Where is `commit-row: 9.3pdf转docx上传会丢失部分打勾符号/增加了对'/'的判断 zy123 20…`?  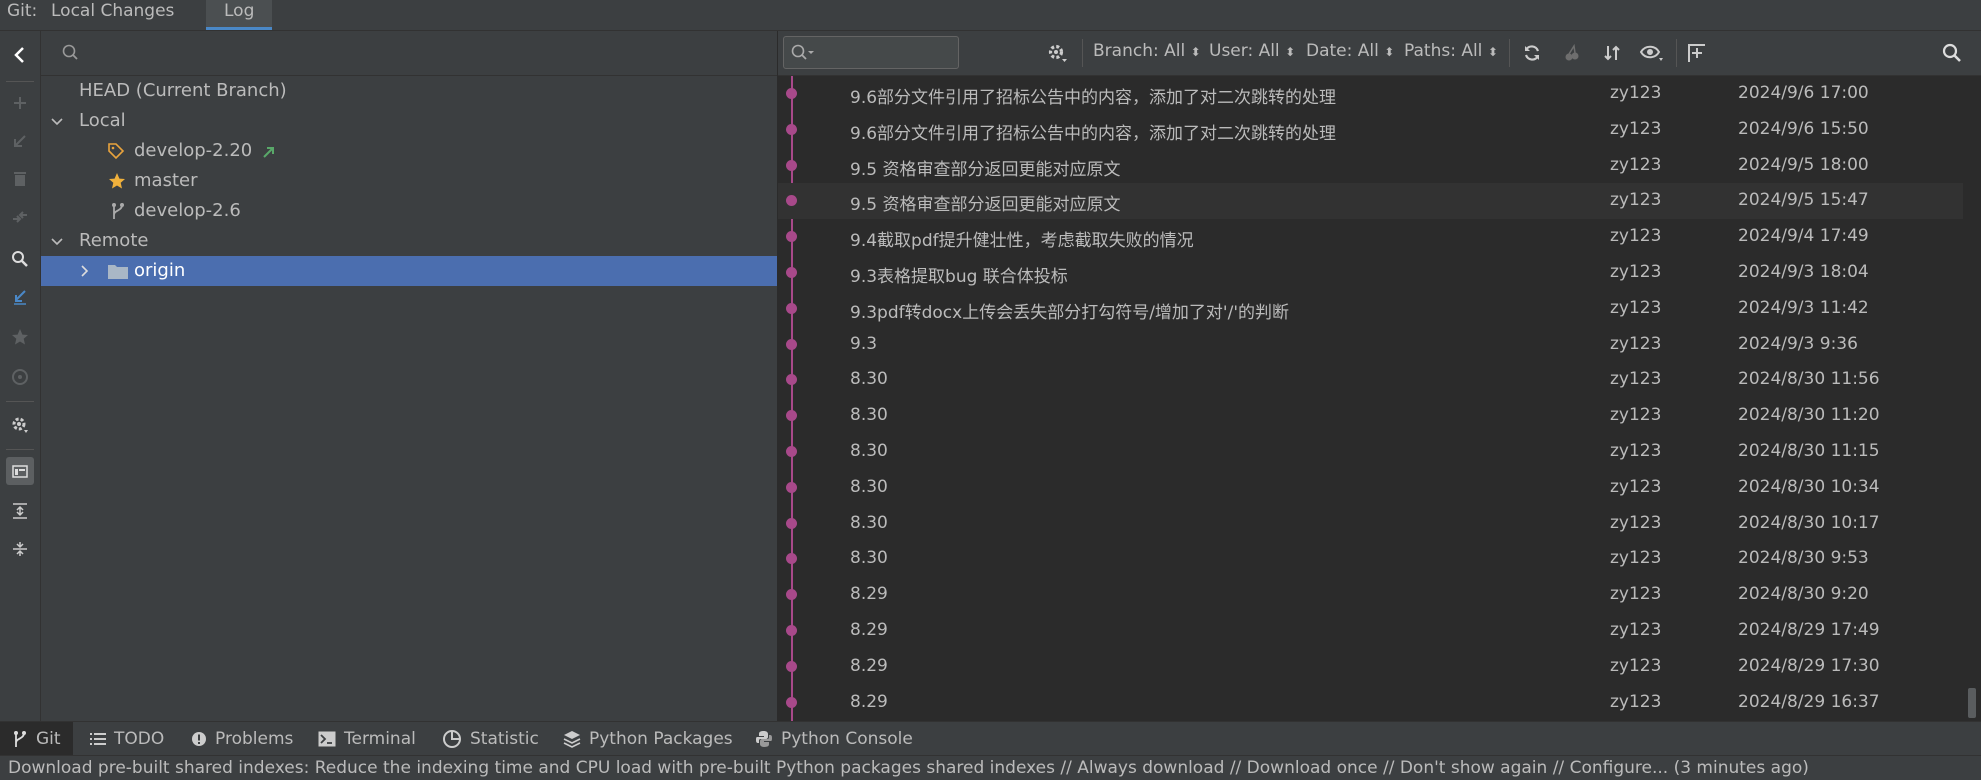 commit-row: 9.3pdf转docx上传会丢失部分打勾符号/增加了对'/'的判断 zy123 20… is located at coordinates (1370, 309).